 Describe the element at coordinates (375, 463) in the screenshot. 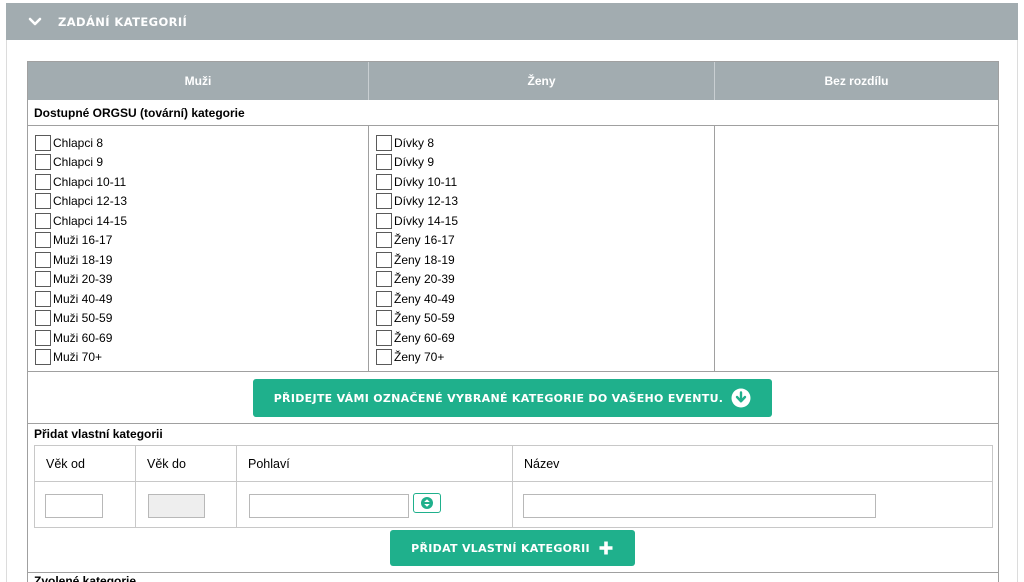

I see `gender-header: Pohlaví` at that location.